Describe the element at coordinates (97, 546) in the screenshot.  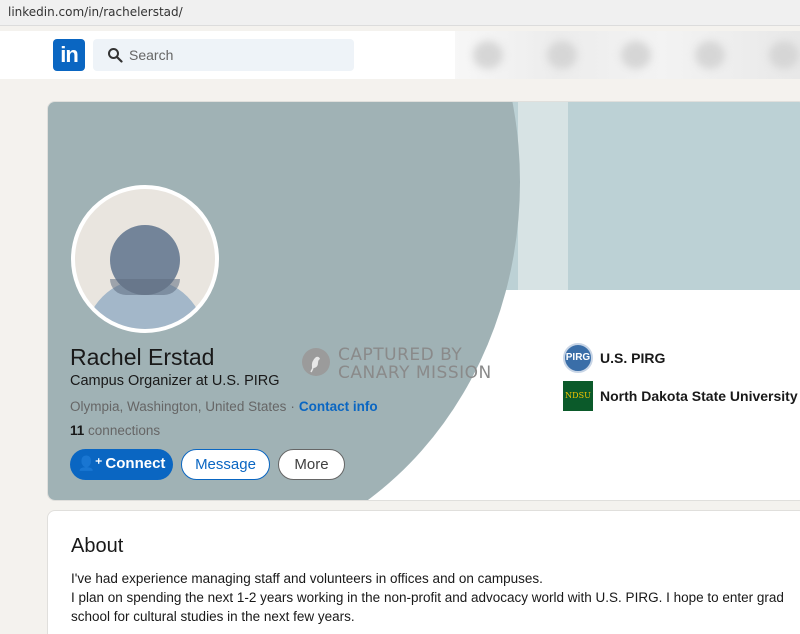
I see `about-title: About` at that location.